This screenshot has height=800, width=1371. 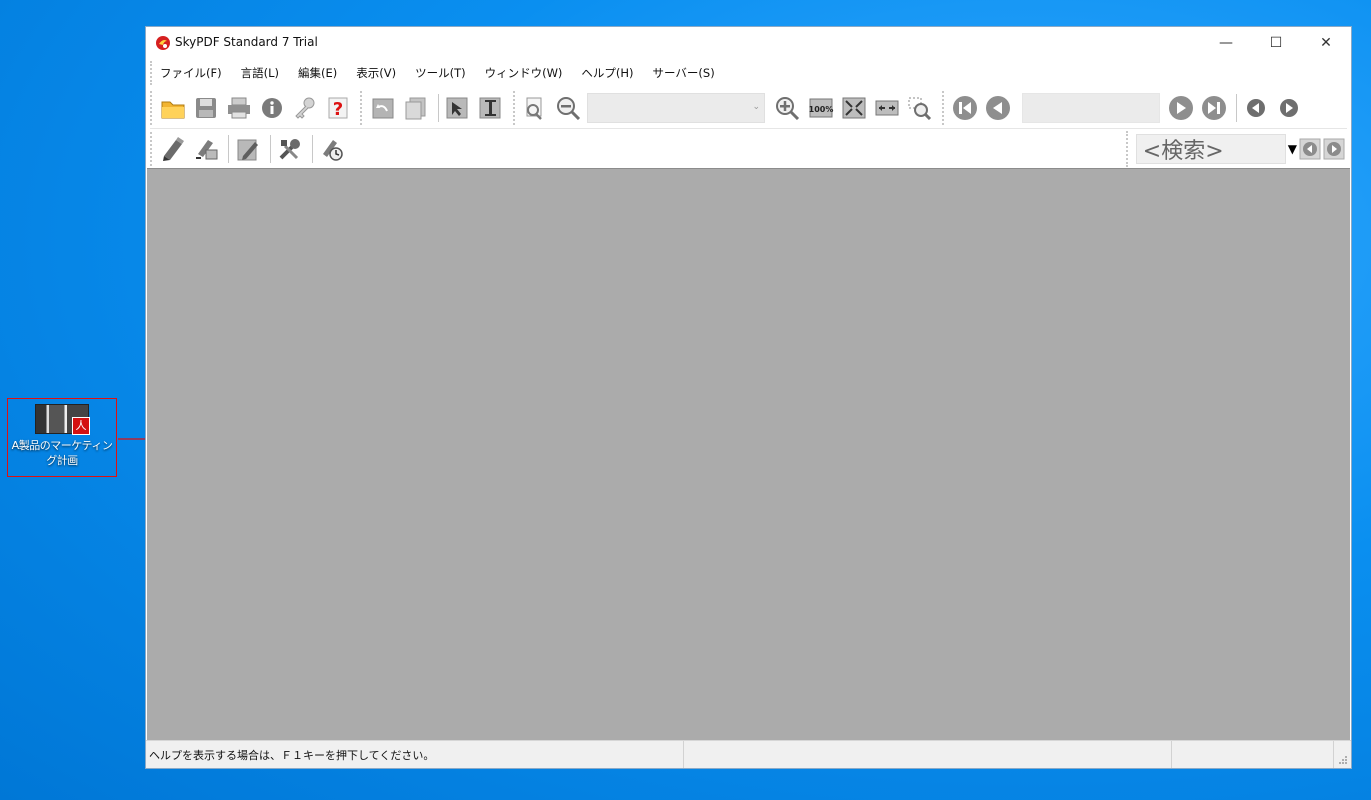 What do you see at coordinates (415, 754) in the screenshot?
I see `status-message: ヘルプを表示する場合は、Ｆ１キーを押下してください。` at bounding box center [415, 754].